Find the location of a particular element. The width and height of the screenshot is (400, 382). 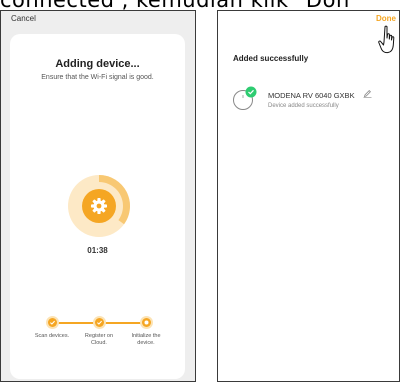

success-title: Added successfully is located at coordinates (271, 58).